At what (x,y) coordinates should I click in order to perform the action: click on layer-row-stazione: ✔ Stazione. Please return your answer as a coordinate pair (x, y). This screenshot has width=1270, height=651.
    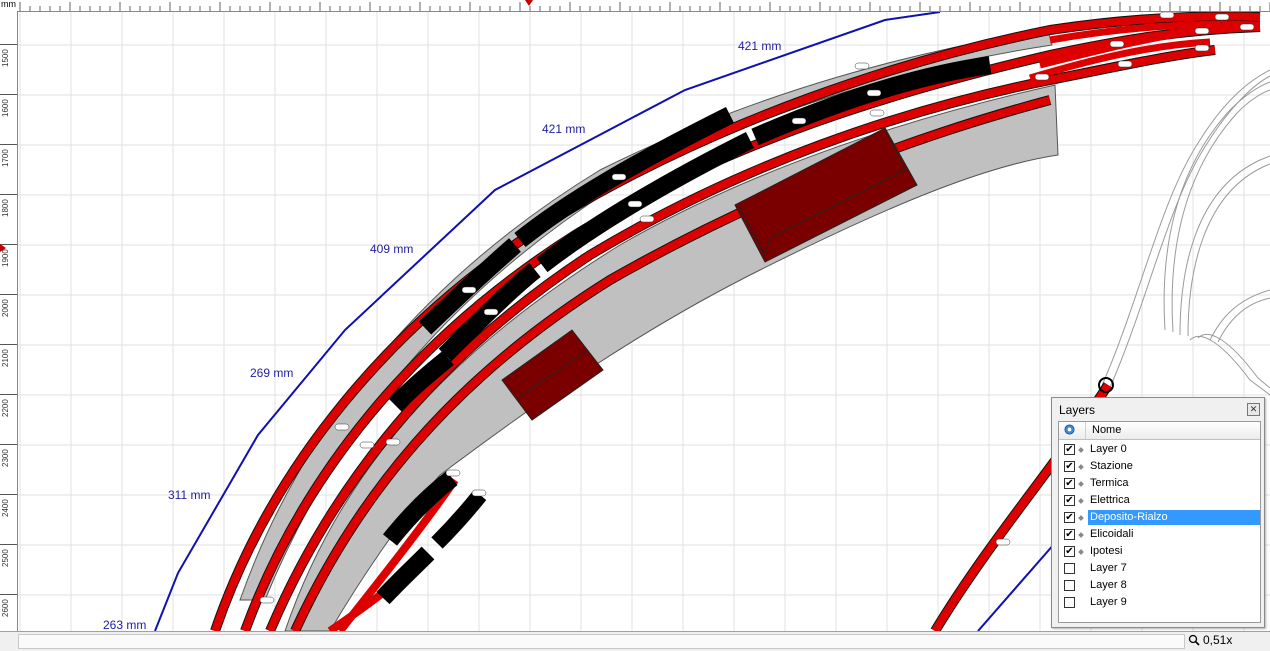
    Looking at the image, I should click on (1159, 466).